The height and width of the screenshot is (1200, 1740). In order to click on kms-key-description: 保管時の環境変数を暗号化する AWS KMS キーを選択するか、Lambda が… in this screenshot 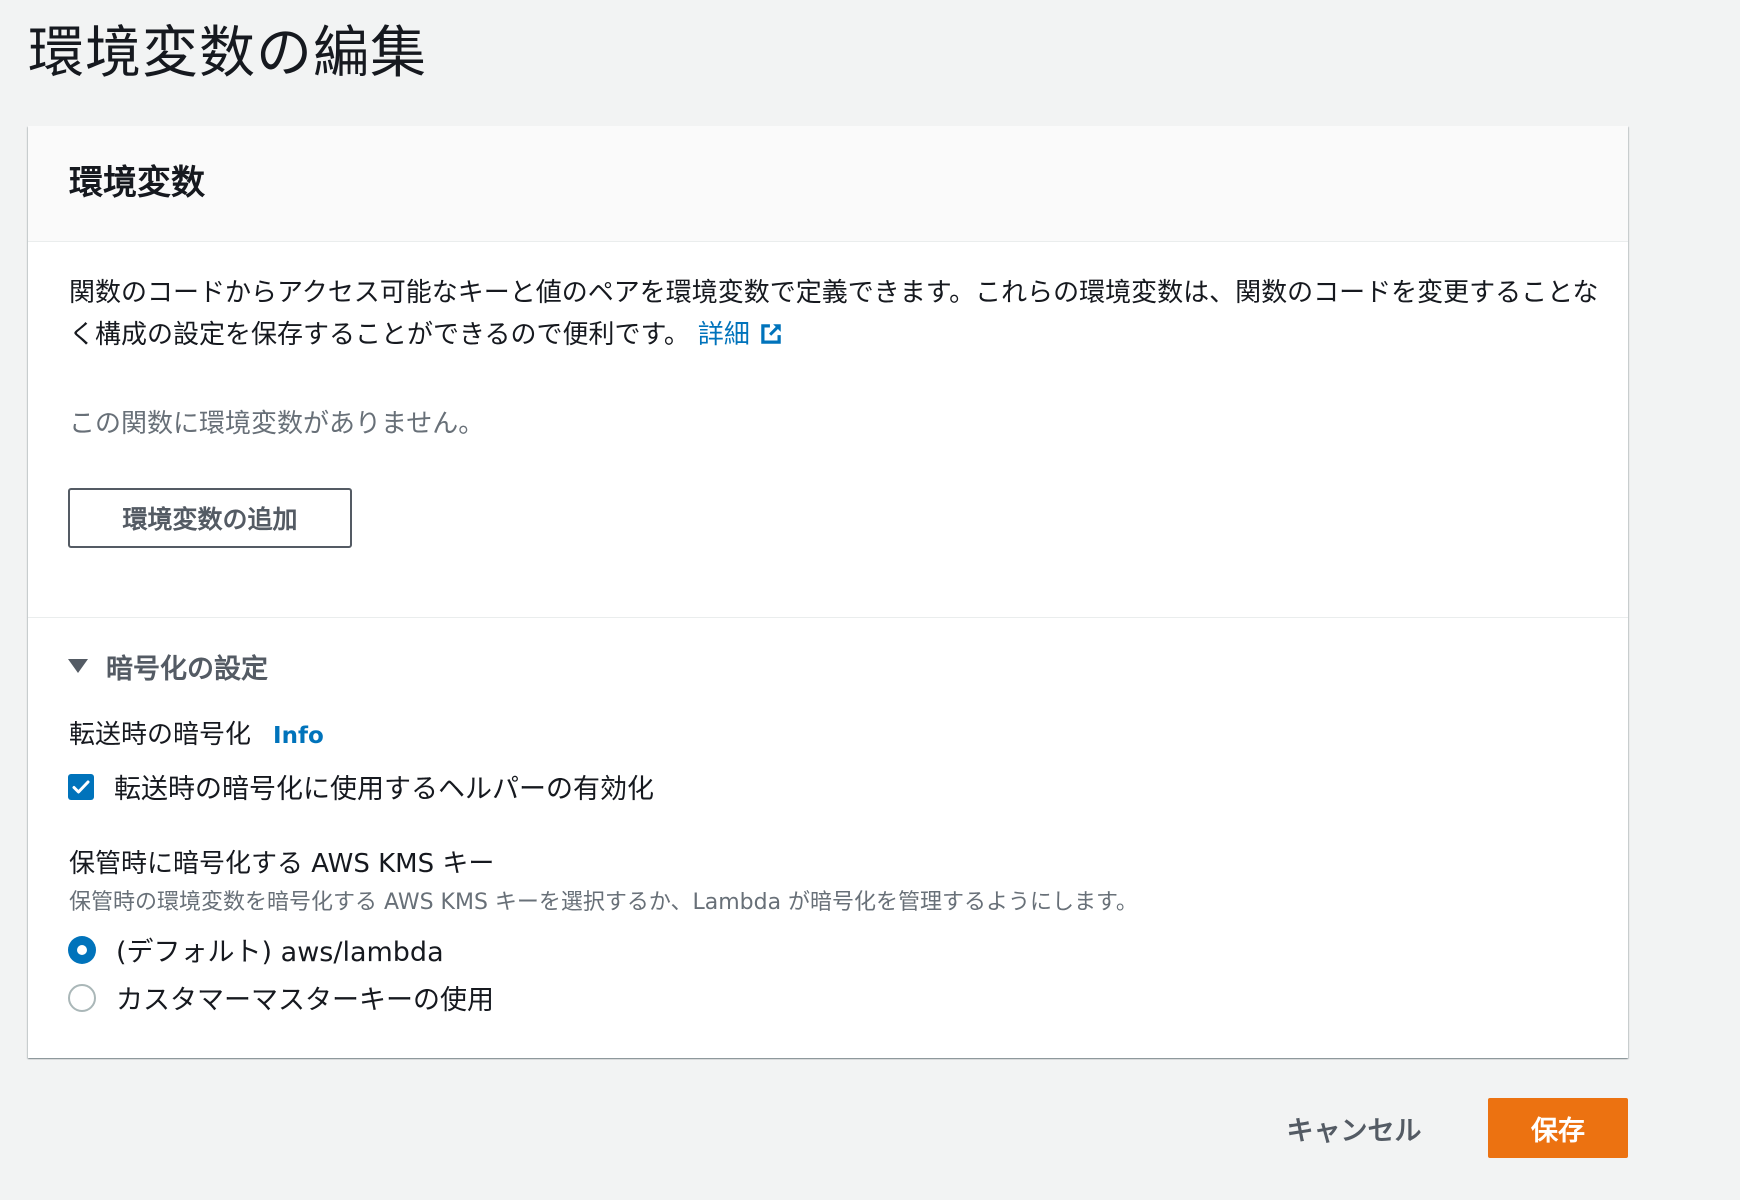, I will do `click(603, 902)`.